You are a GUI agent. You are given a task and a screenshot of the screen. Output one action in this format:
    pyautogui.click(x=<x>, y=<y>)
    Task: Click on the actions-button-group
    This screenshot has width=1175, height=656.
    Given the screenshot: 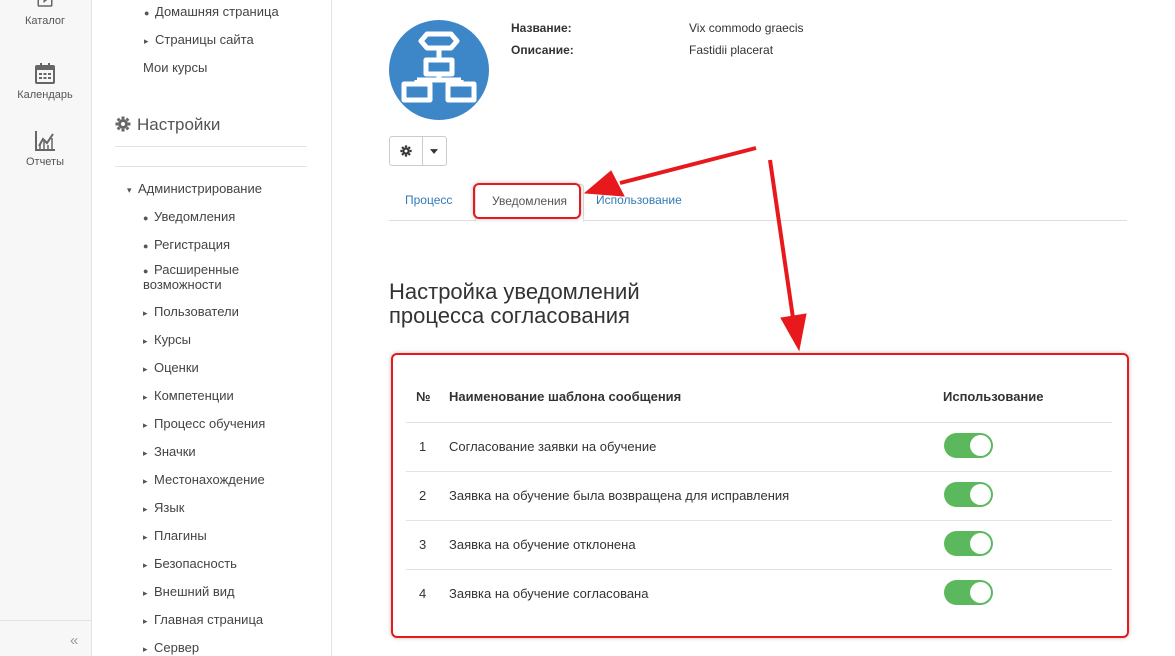 What is the action you would take?
    pyautogui.click(x=418, y=151)
    